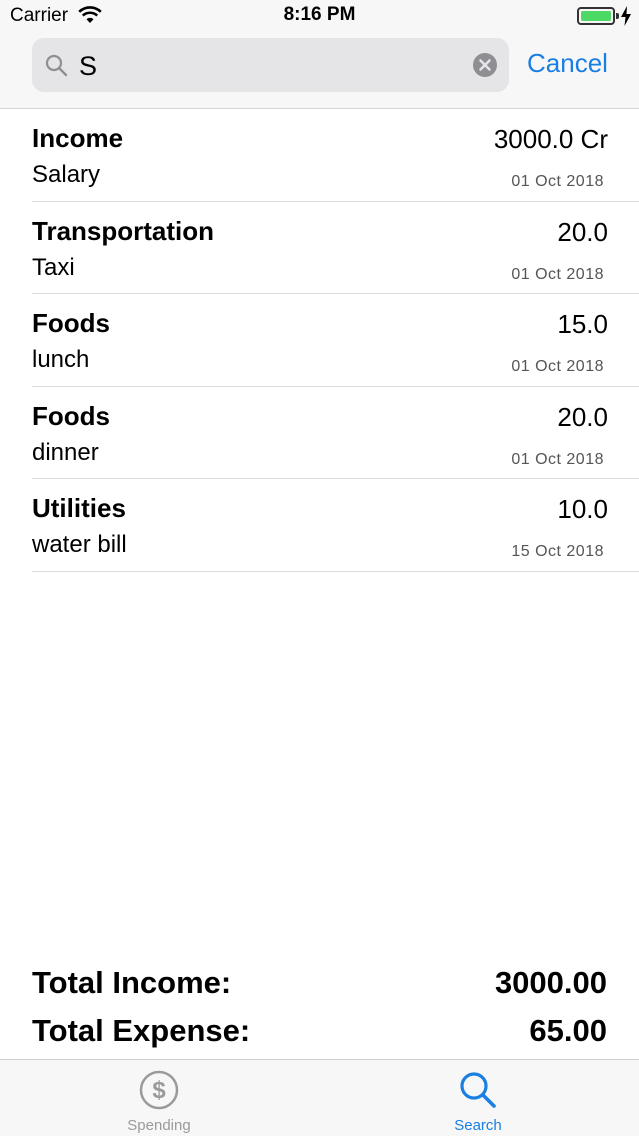 The image size is (639, 1136). What do you see at coordinates (568, 1030) in the screenshot?
I see `total-expense-value: 65.00` at bounding box center [568, 1030].